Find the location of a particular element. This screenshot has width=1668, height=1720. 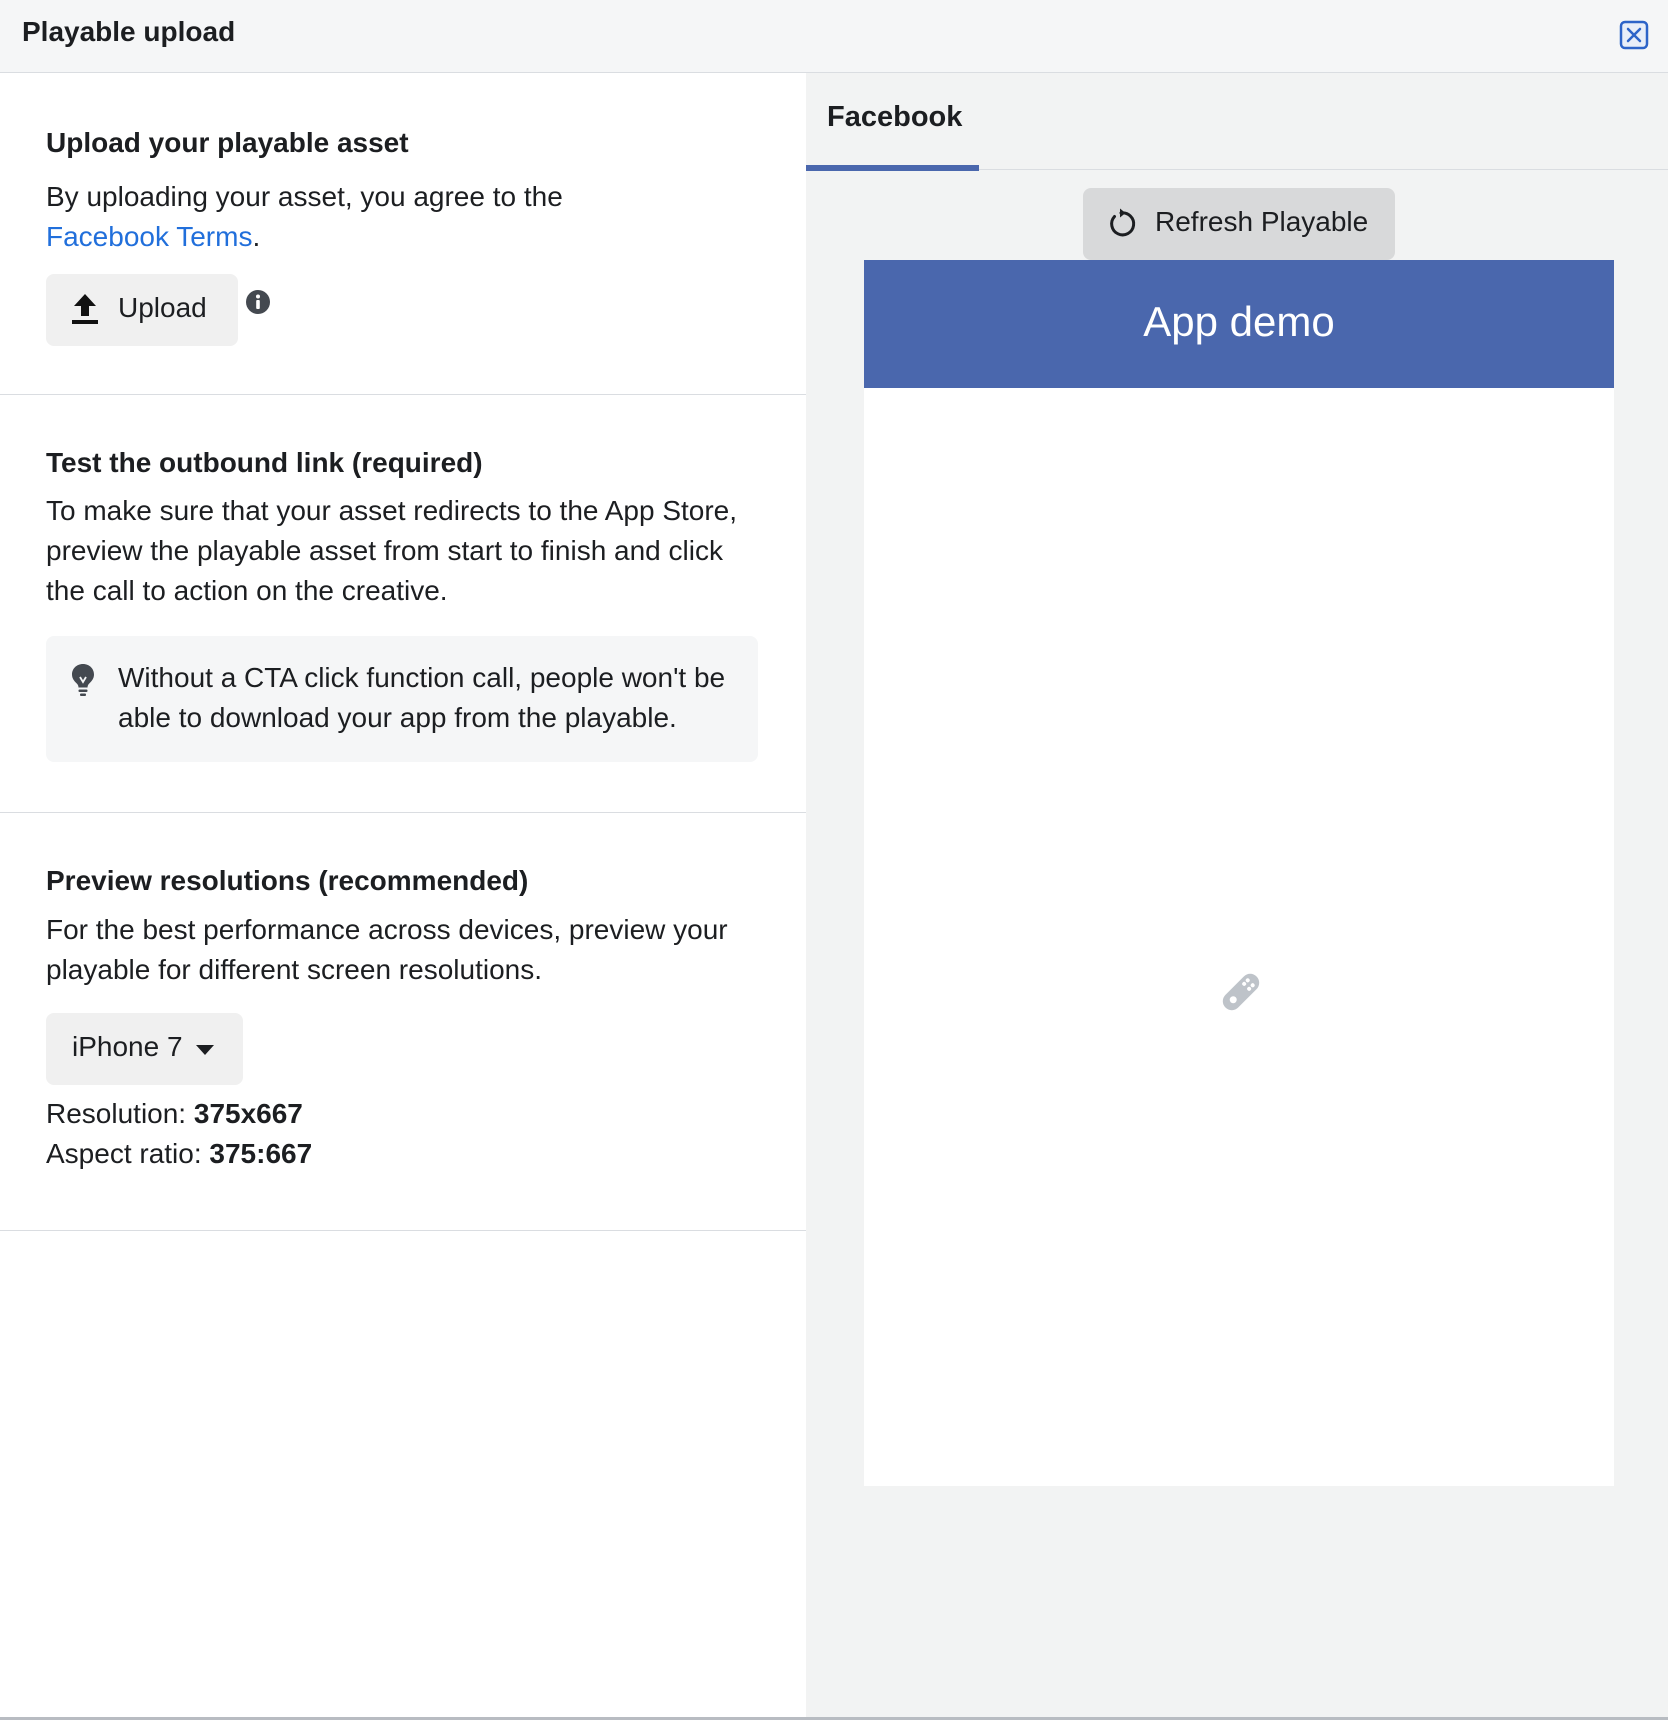

device-select: iPhone 7 is located at coordinates (144, 1049).